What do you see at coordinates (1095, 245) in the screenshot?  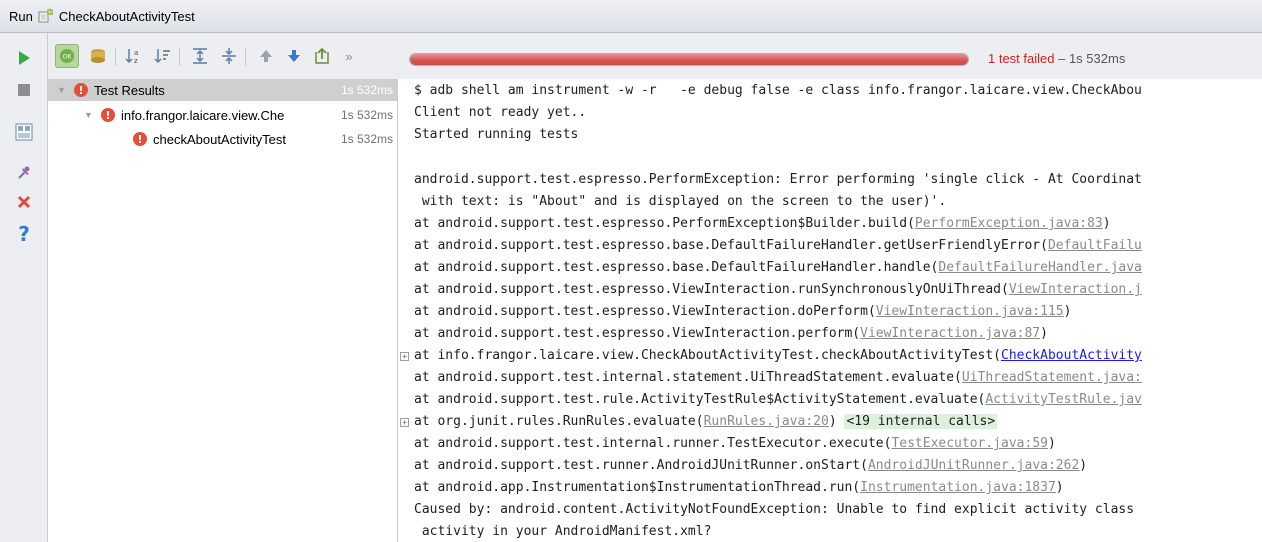 I see `source-link: DefaultFailu` at bounding box center [1095, 245].